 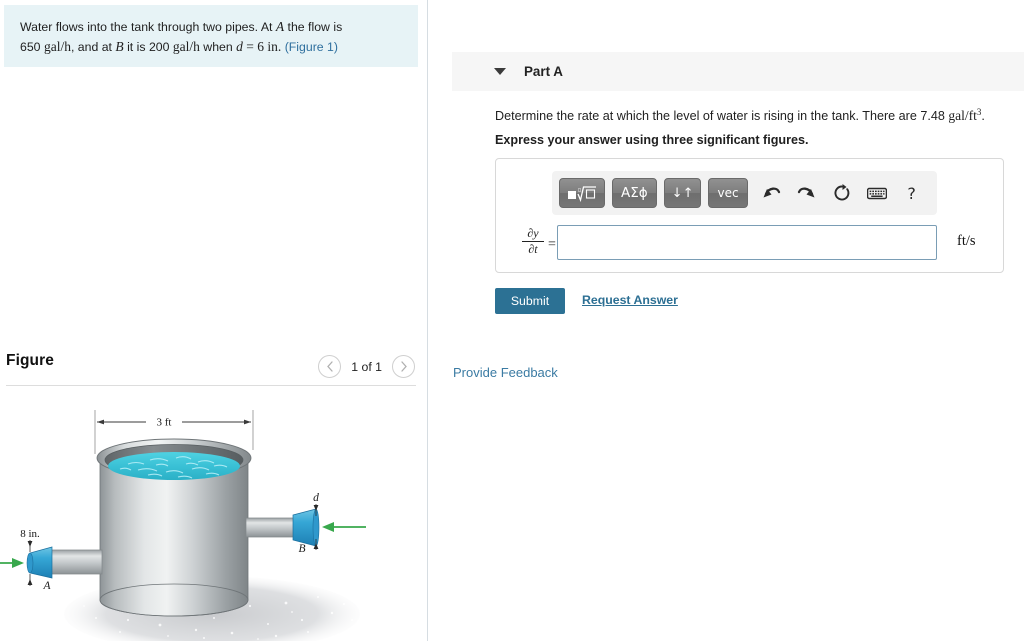 What do you see at coordinates (174, 537) in the screenshot?
I see `tank-body` at bounding box center [174, 537].